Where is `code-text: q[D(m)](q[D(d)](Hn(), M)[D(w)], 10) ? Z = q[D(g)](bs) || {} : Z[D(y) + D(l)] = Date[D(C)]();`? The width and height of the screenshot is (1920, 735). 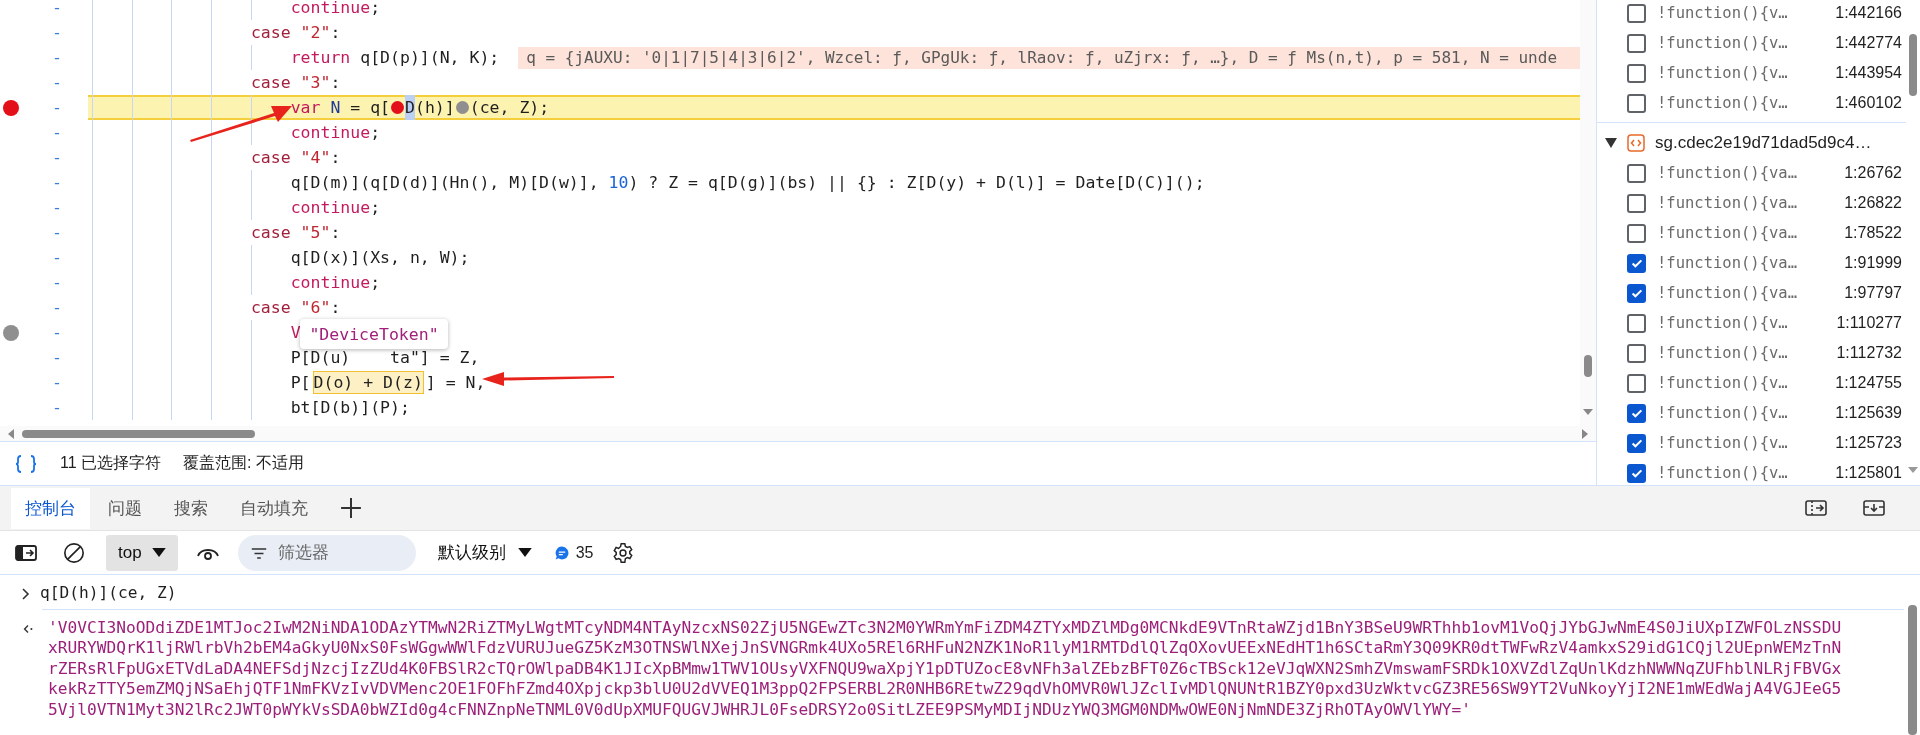 code-text: q[D(m)](q[D(d)](Hn(), M)[D(w)], 10) ? Z = q[D(g)](bs) || {} : Z[D(y) + D(l)] = Date[D(C)](); is located at coordinates (747, 183).